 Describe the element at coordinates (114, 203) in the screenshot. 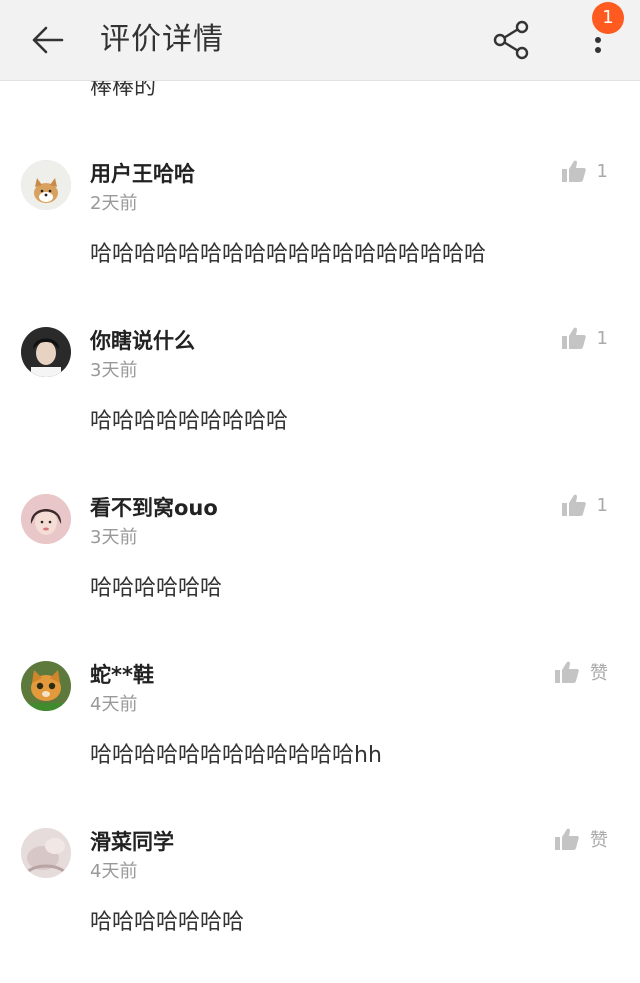

I see `comment-time: 2天前` at that location.